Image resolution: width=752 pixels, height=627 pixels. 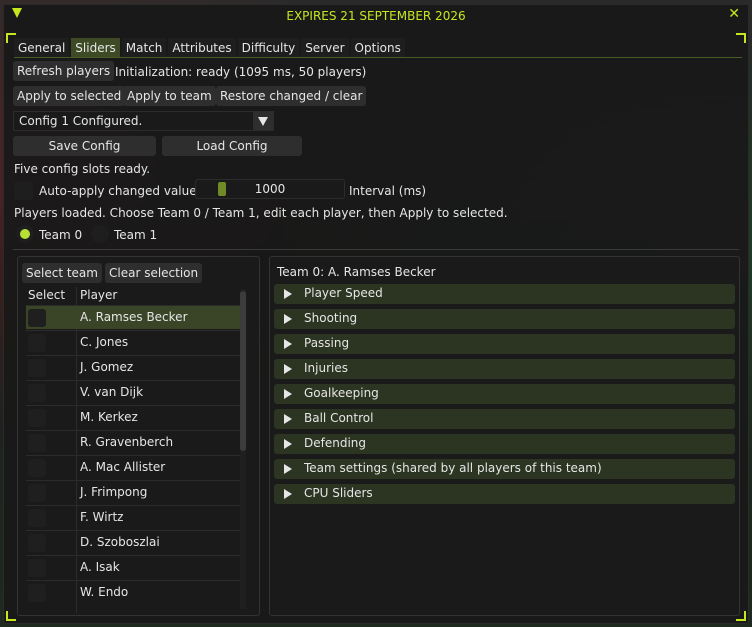 I want to click on player-name: R. Gravenberch, so click(x=127, y=442).